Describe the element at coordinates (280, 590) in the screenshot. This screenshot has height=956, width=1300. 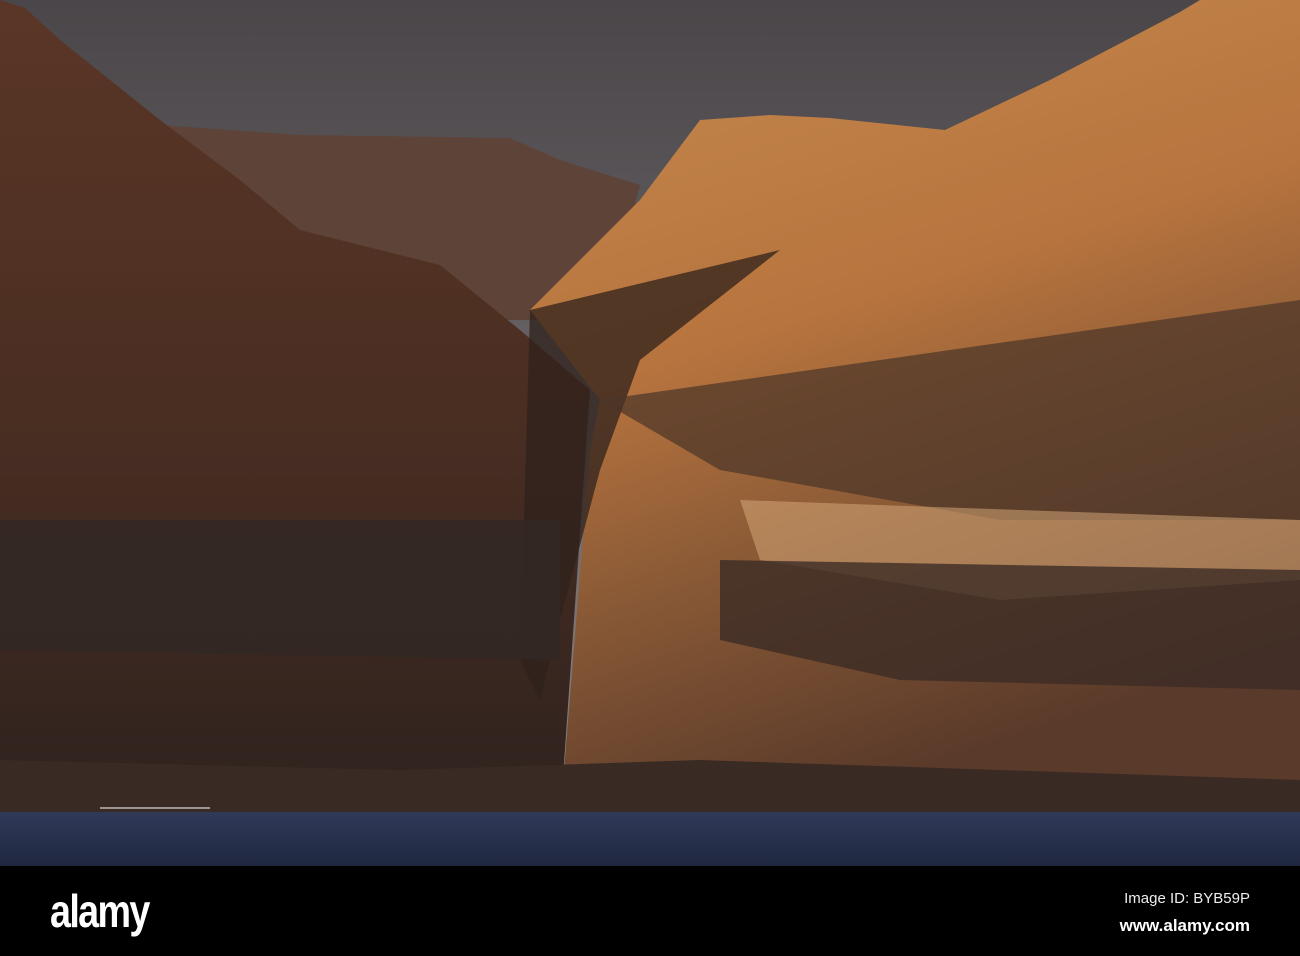
I see `lower-cliff-left` at that location.